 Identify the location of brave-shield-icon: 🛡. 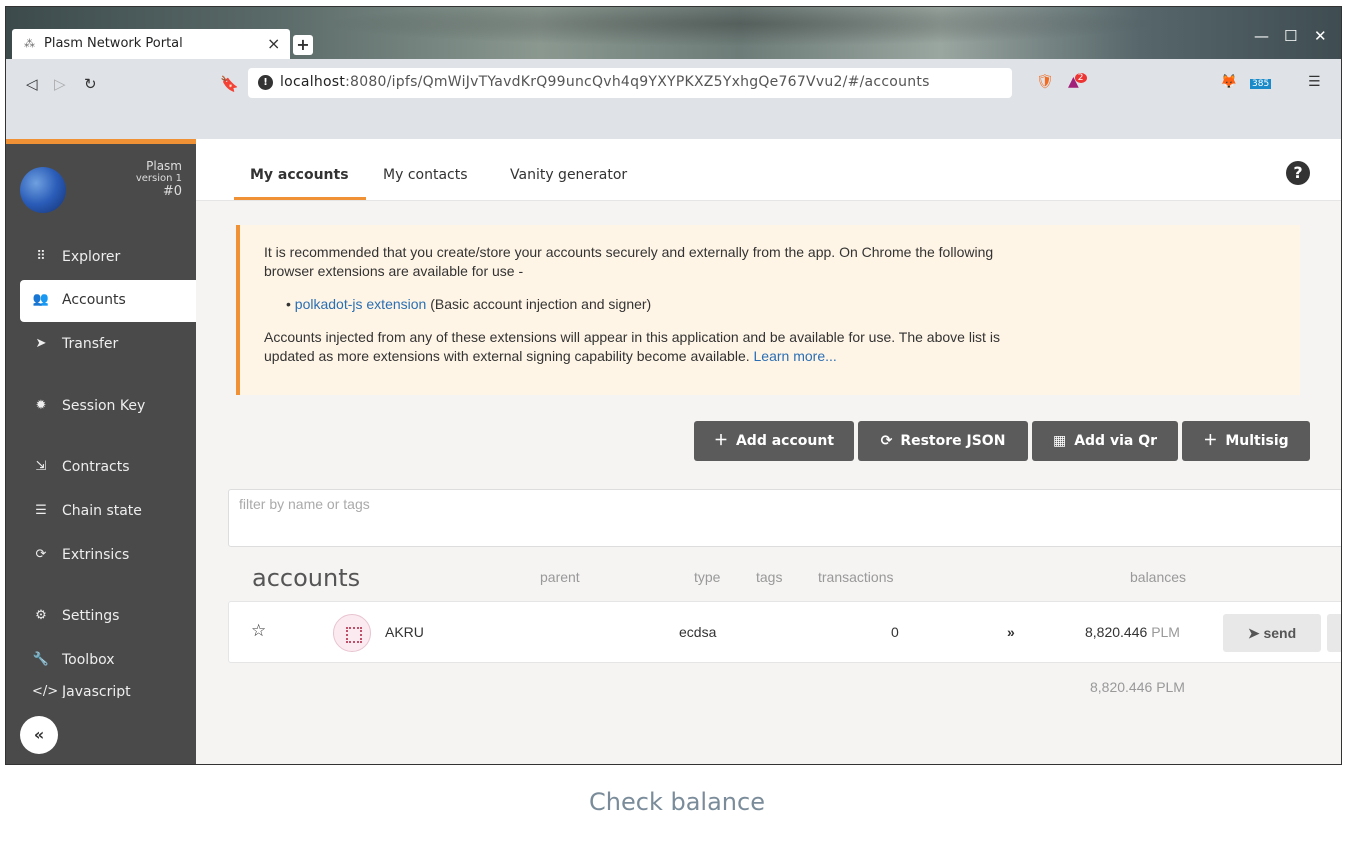
(1045, 82).